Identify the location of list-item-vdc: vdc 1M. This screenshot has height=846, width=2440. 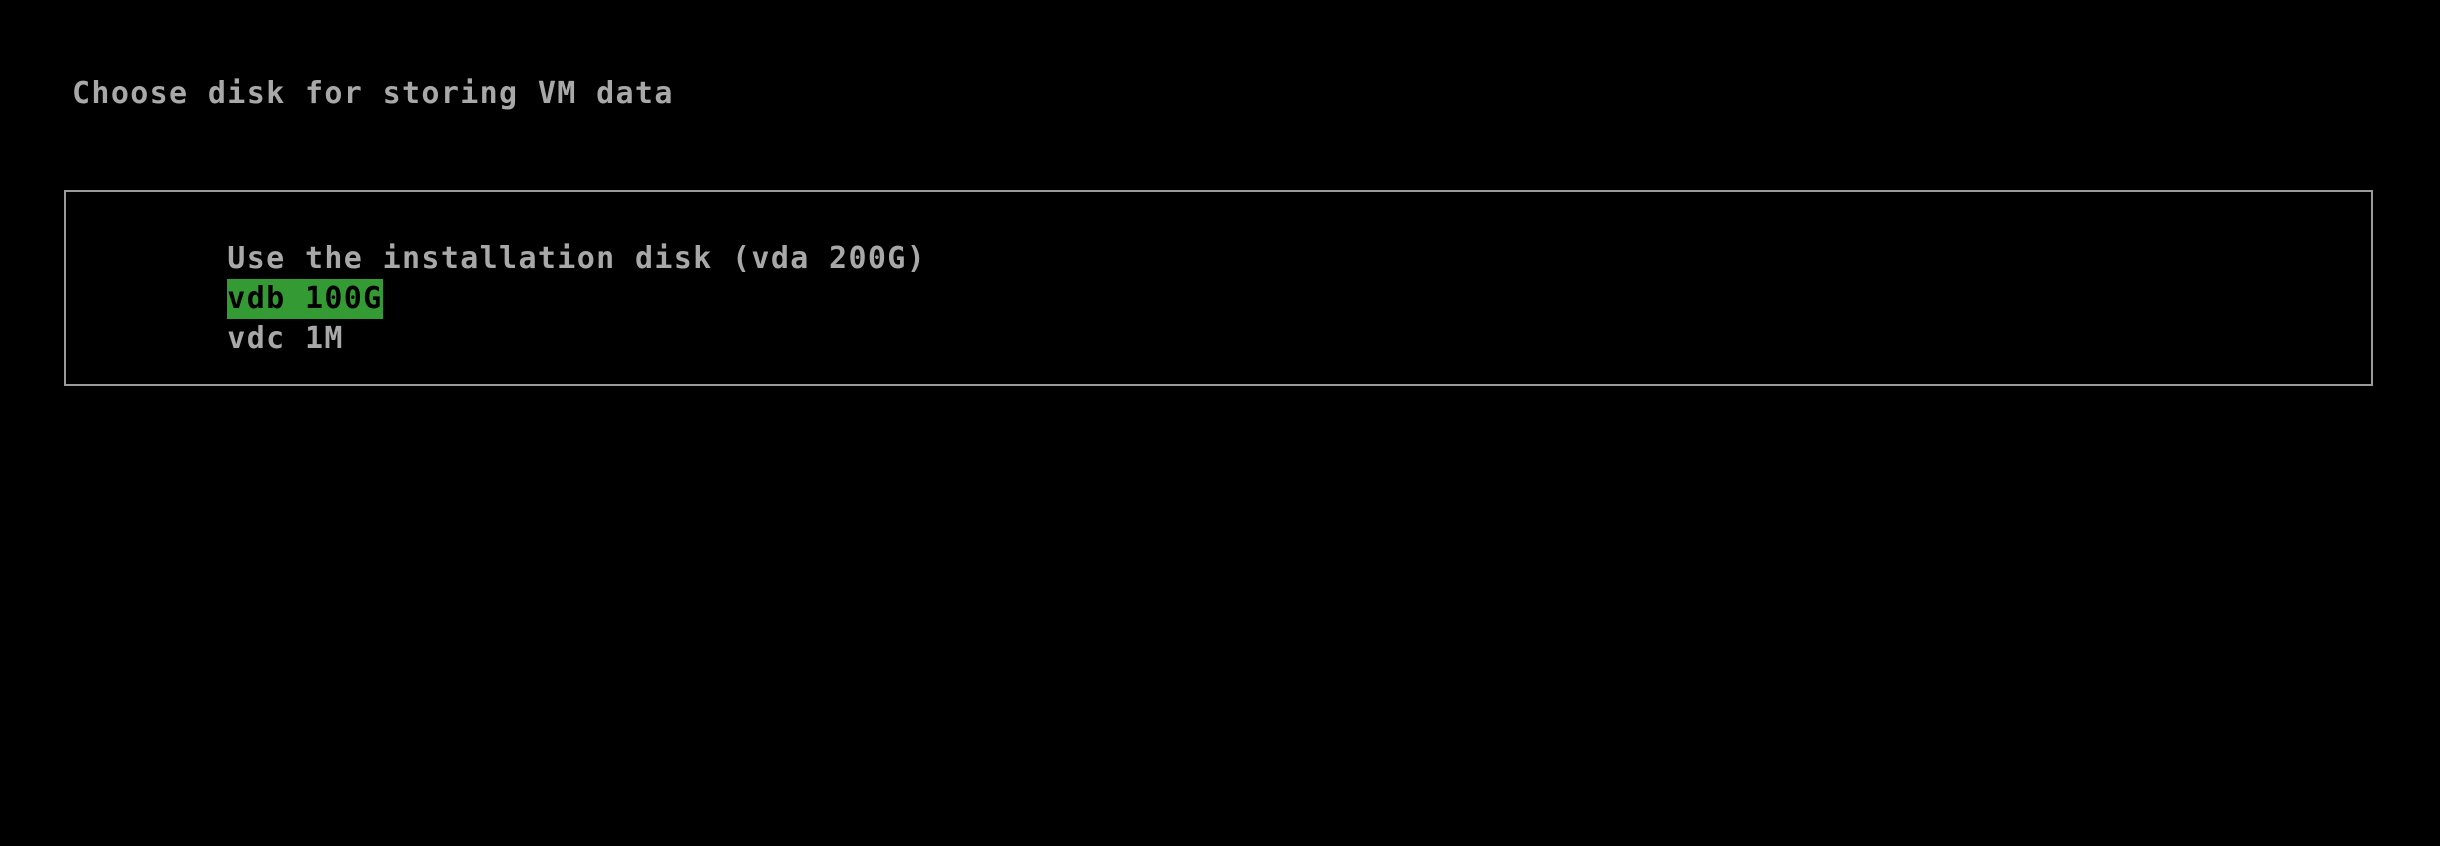
(1218, 317).